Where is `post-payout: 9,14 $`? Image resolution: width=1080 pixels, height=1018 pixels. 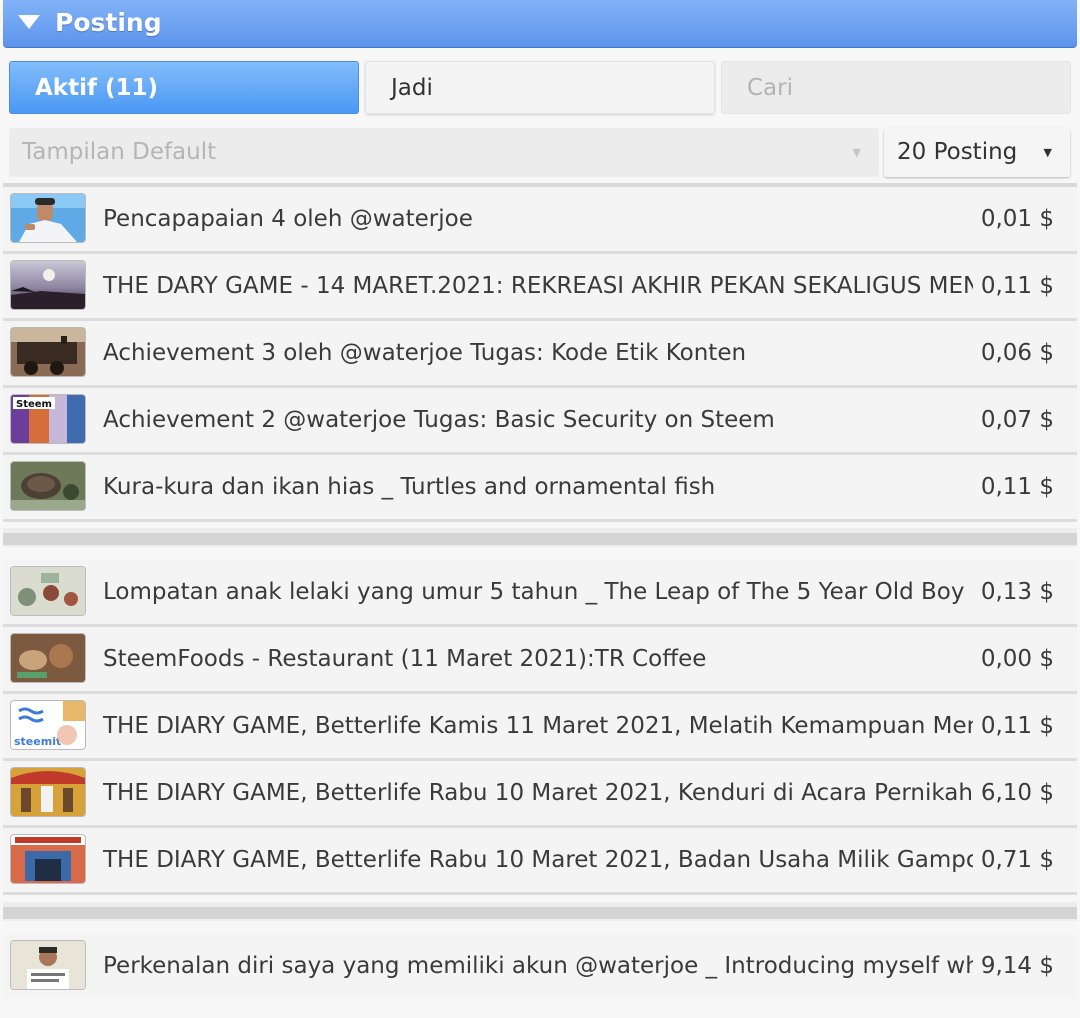
post-payout: 9,14 $ is located at coordinates (1017, 966).